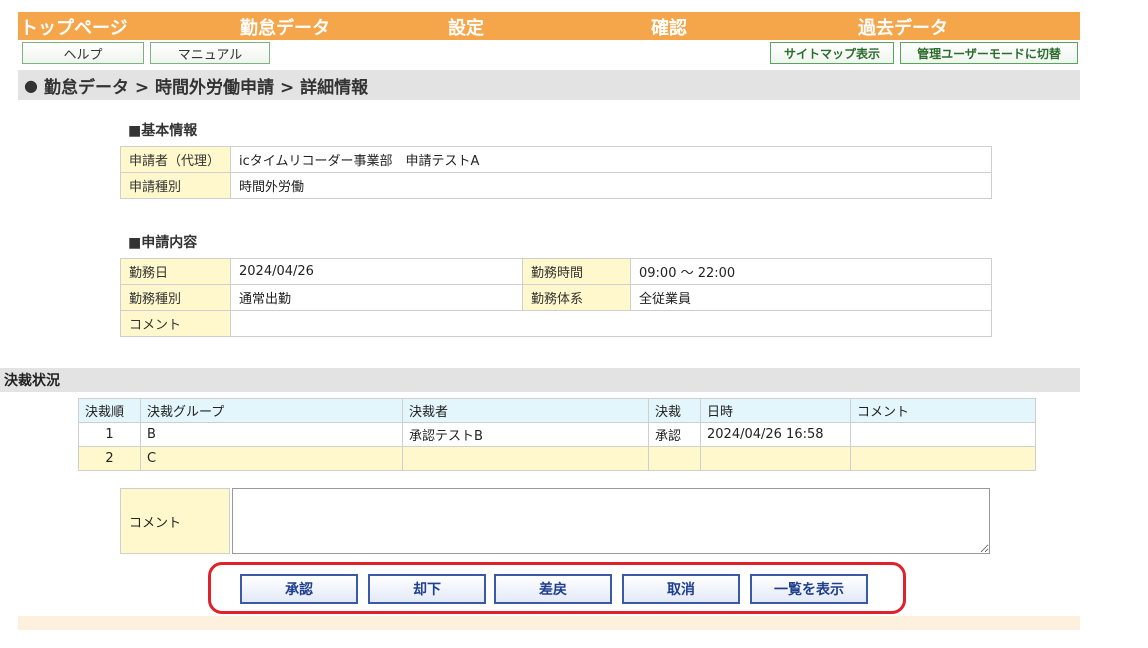  I want to click on top-strip, so click(574, 6).